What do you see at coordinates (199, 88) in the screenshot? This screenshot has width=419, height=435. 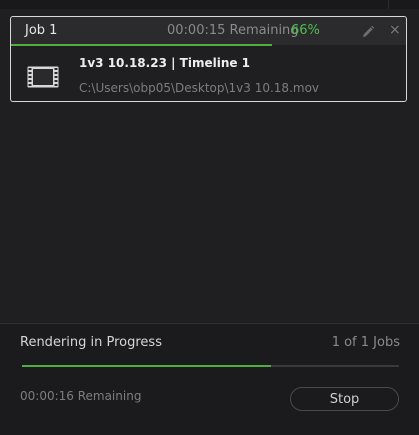 I see `clip-file-path: C:\Users\obp05\Desktop\1v3 10.18.mov` at bounding box center [199, 88].